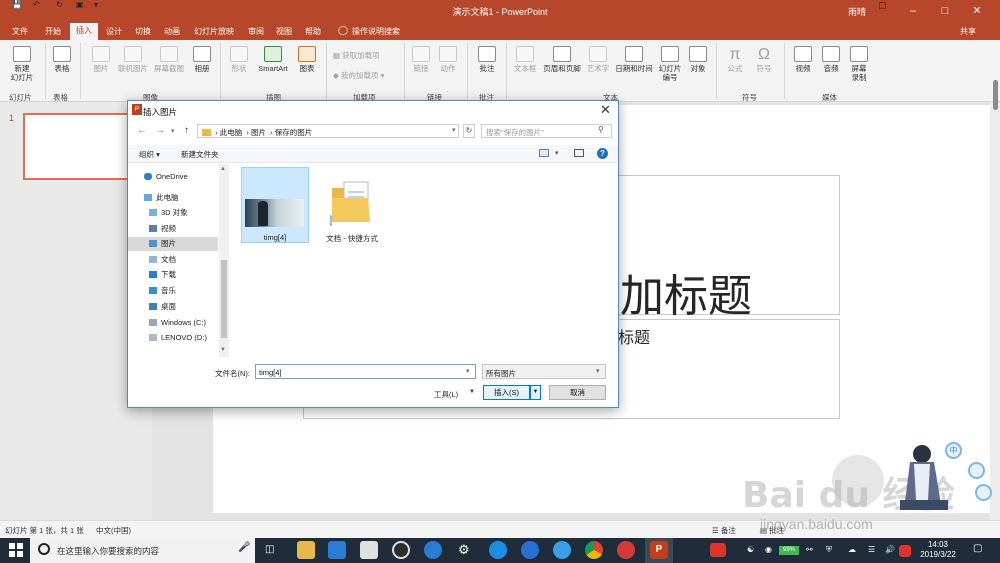 The width and height of the screenshot is (1000, 563). What do you see at coordinates (945, 11) in the screenshot?
I see `maximize-button: □` at bounding box center [945, 11].